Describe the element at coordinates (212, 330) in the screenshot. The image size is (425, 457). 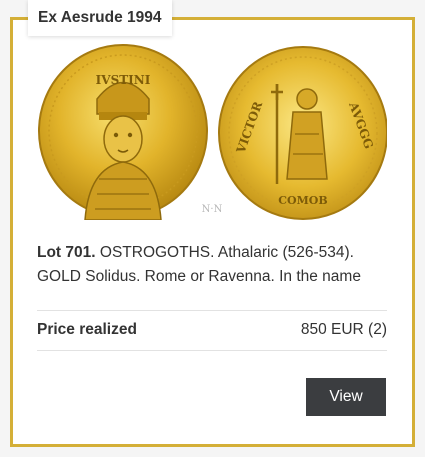
I see `price-row: Price realized 850 EUR (2)` at that location.